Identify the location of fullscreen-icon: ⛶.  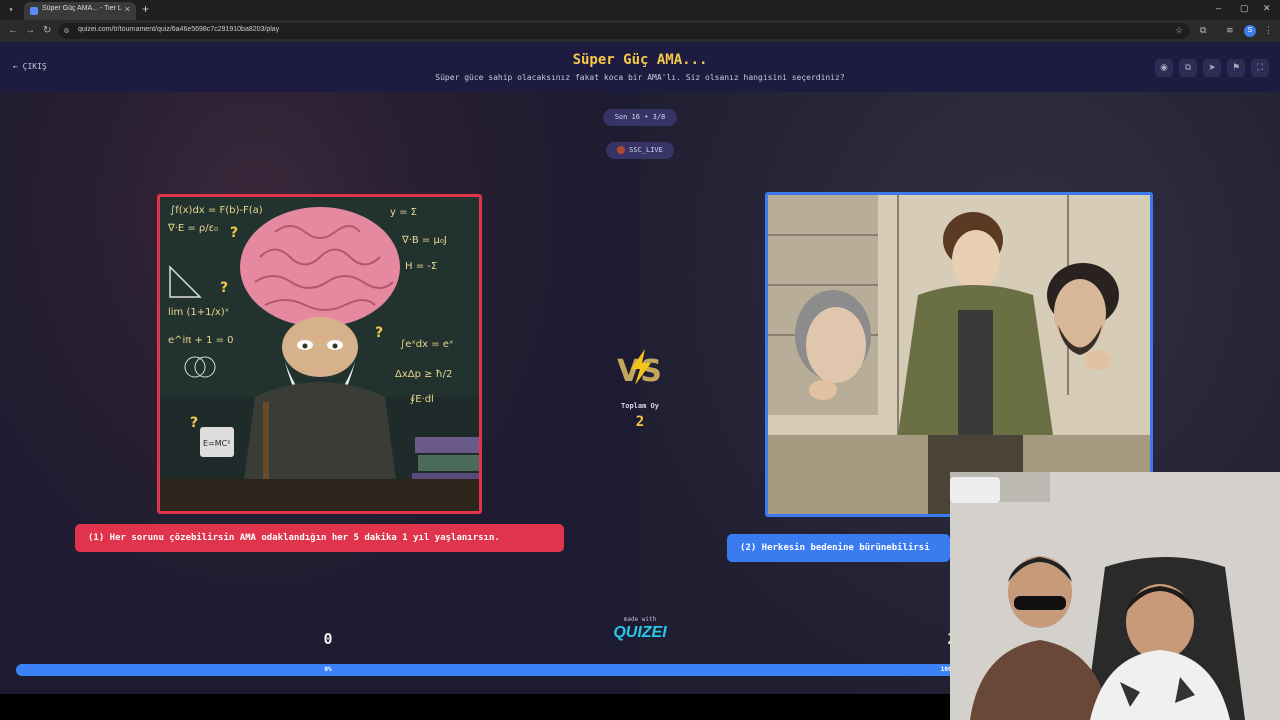
(1260, 68).